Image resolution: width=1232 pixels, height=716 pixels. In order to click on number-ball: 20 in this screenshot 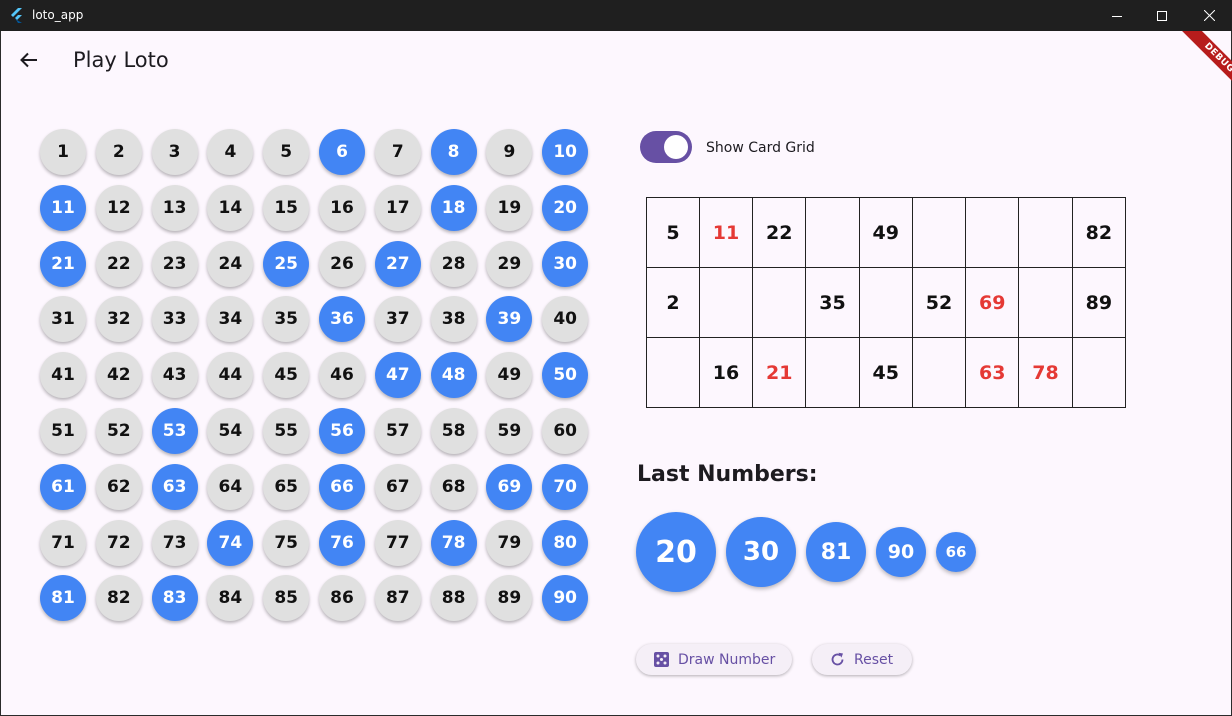, I will do `click(565, 207)`.